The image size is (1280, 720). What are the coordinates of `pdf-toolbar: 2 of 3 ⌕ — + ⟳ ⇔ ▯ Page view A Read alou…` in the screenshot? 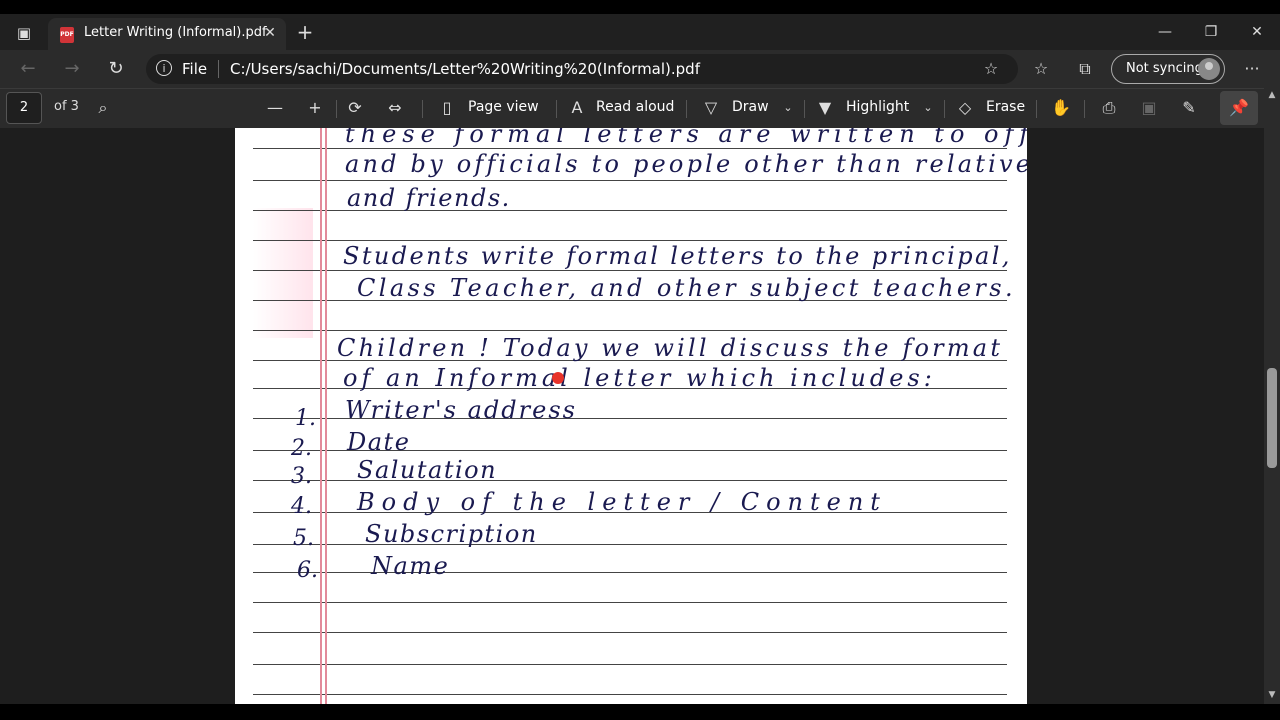 It's located at (640, 108).